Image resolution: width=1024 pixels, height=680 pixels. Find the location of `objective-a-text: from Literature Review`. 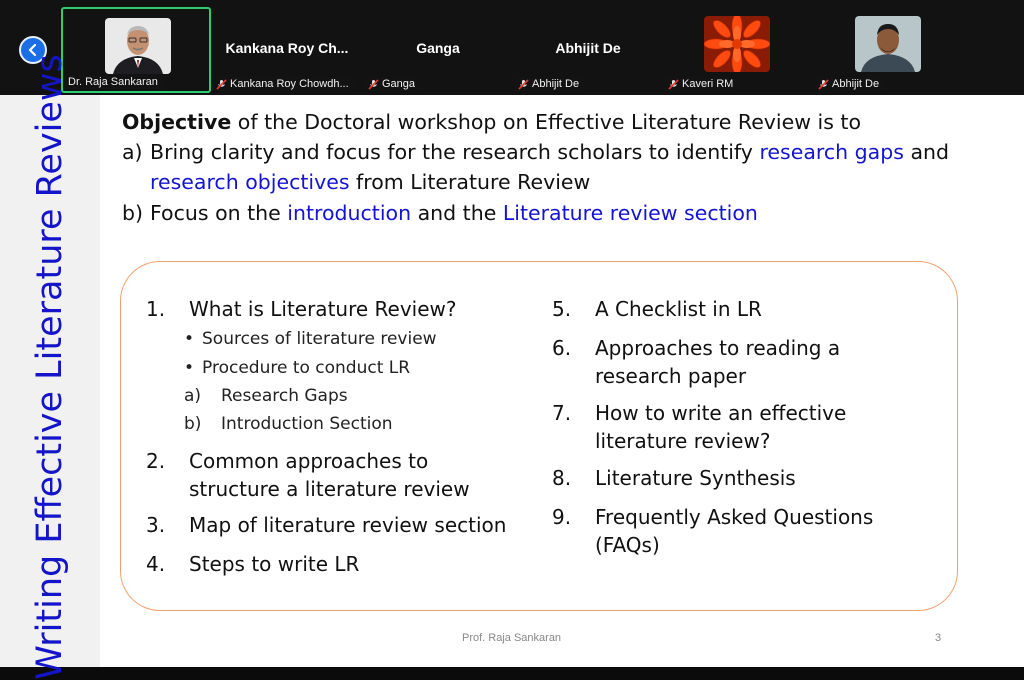

objective-a-text: from Literature Review is located at coordinates (470, 182).